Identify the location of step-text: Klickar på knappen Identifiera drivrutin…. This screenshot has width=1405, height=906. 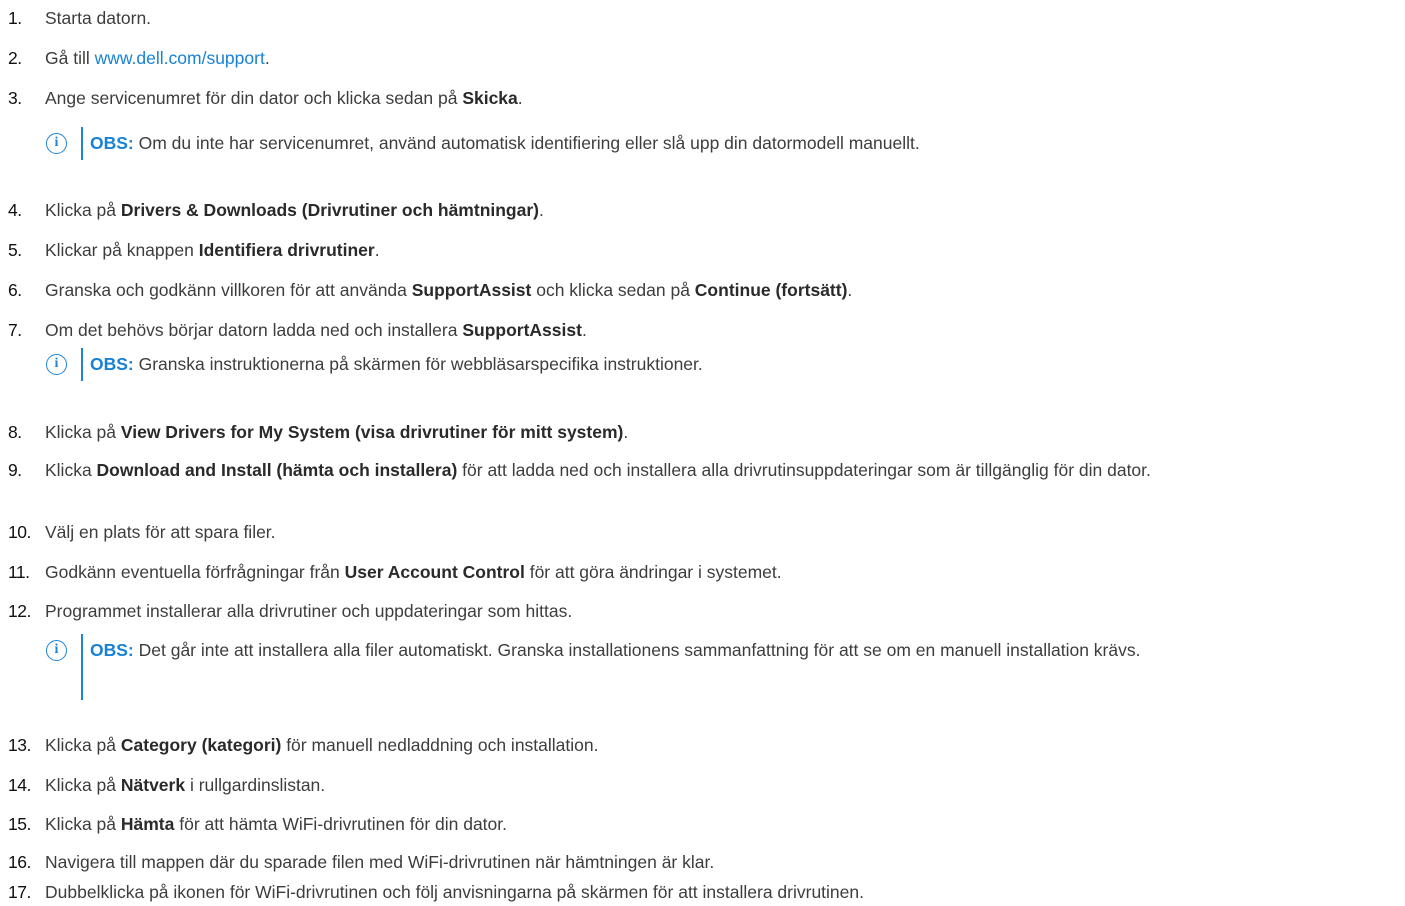
(212, 250).